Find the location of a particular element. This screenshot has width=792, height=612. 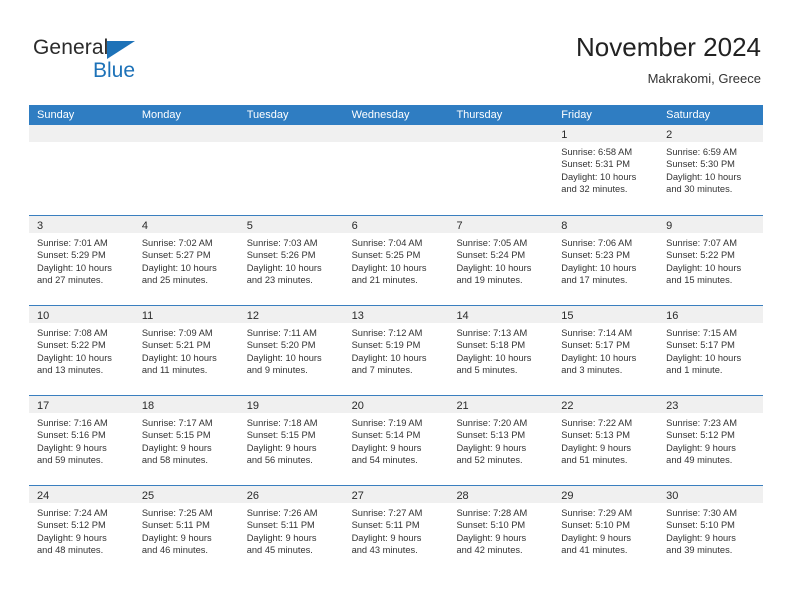

logo-text-blue: Blue is located at coordinates (114, 70).